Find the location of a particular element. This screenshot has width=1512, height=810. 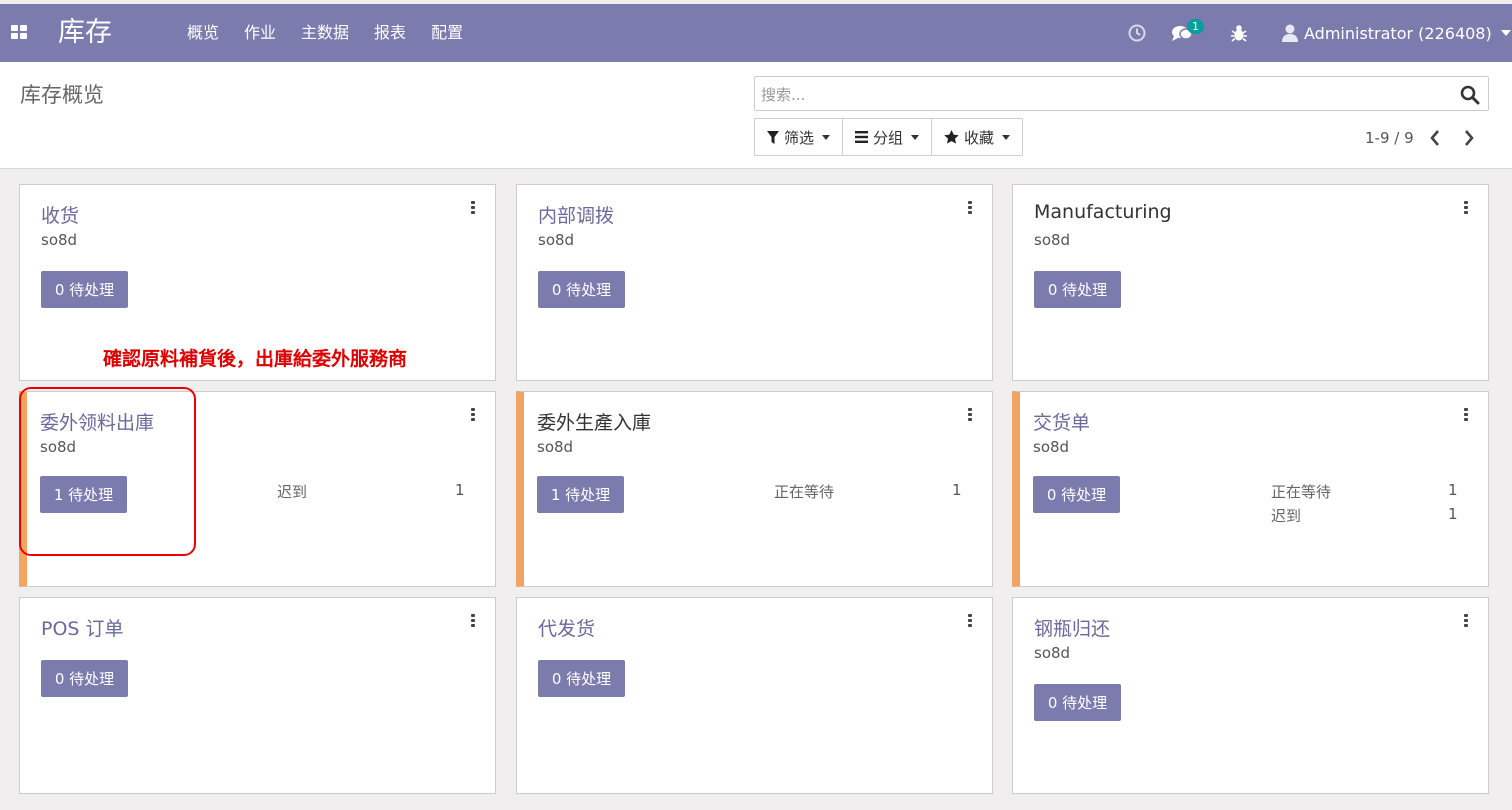

filter-label: 筛选 is located at coordinates (799, 137).